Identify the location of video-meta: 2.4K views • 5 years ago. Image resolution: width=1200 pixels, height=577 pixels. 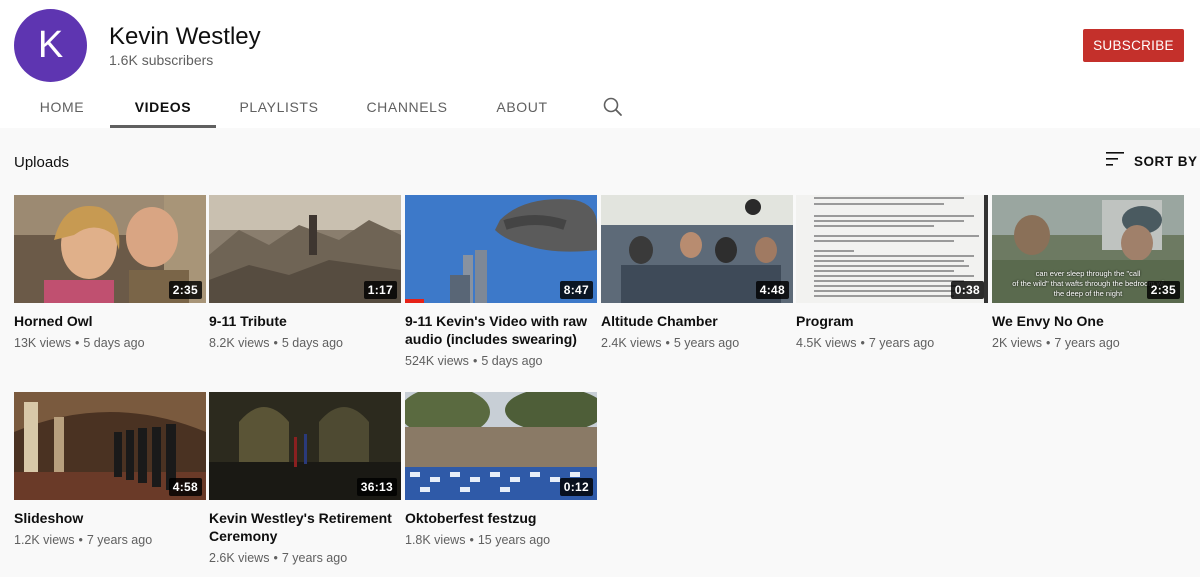
(697, 343).